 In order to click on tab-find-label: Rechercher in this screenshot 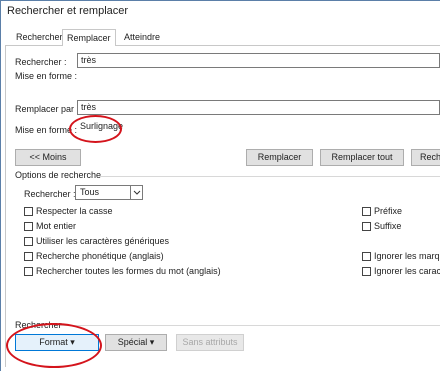, I will do `click(39, 37)`.